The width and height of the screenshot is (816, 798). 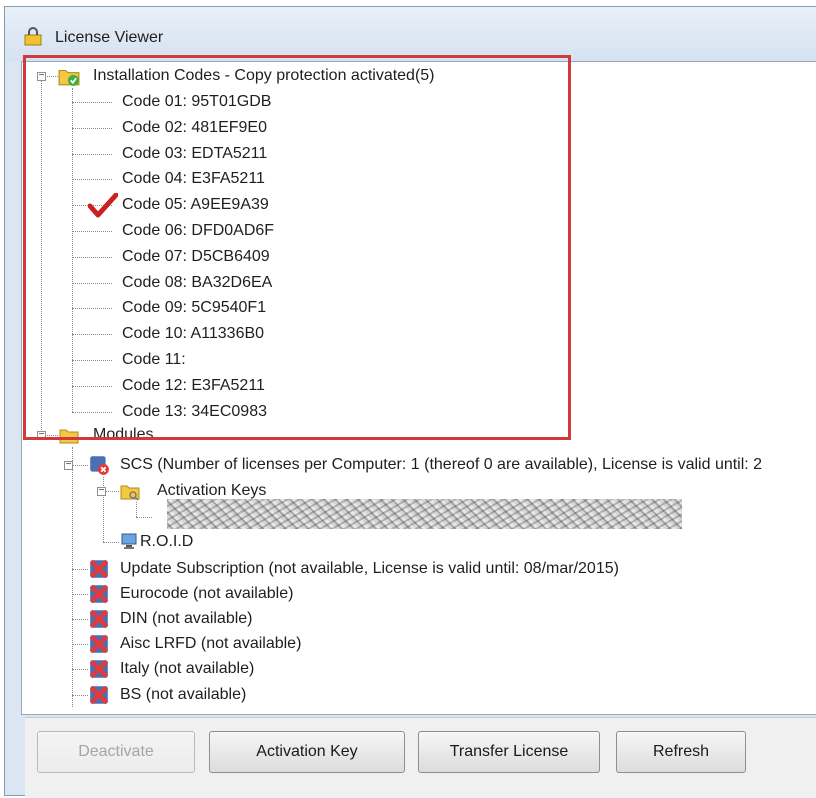 What do you see at coordinates (99, 465) in the screenshot?
I see `module-active-icon` at bounding box center [99, 465].